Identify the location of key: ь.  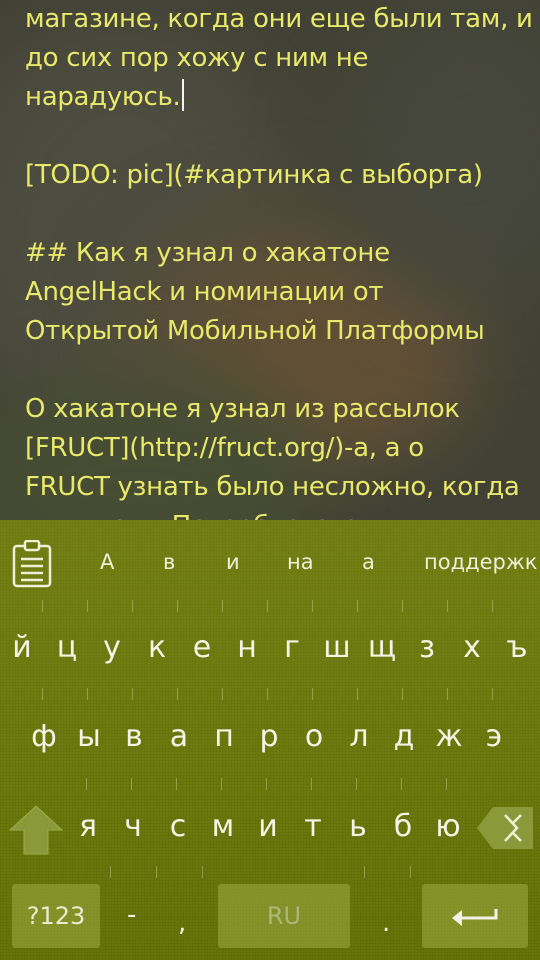
(358, 826).